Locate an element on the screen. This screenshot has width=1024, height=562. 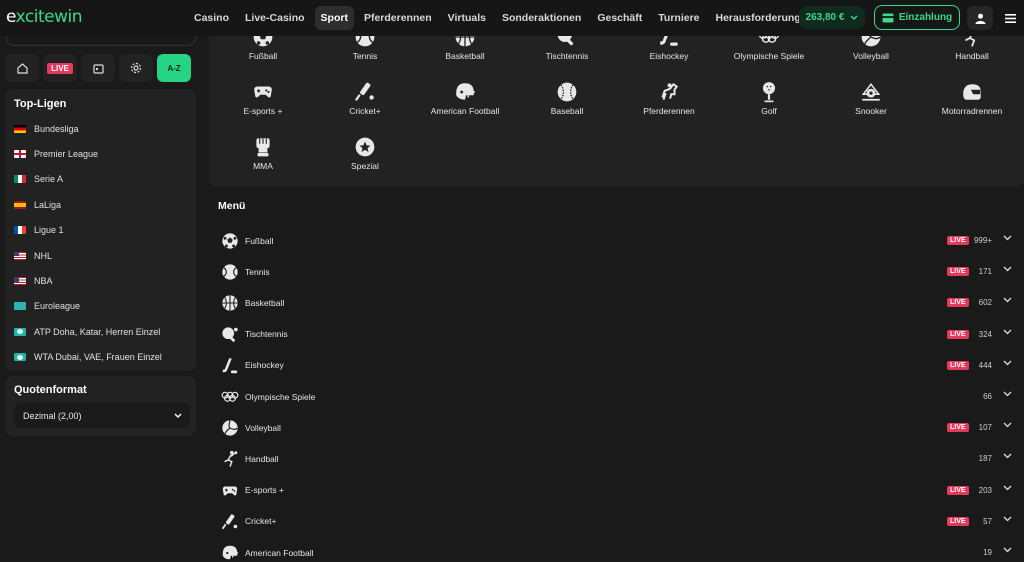
odds-format-title: Quotenformat is located at coordinates (50, 390).